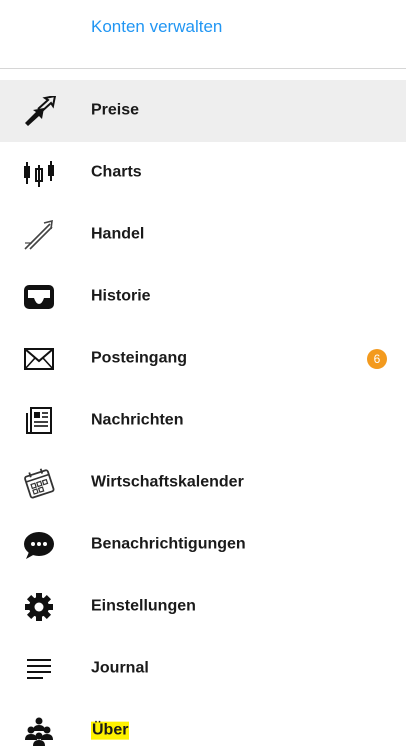  I want to click on quotes-arrows-icon, so click(39, 111).